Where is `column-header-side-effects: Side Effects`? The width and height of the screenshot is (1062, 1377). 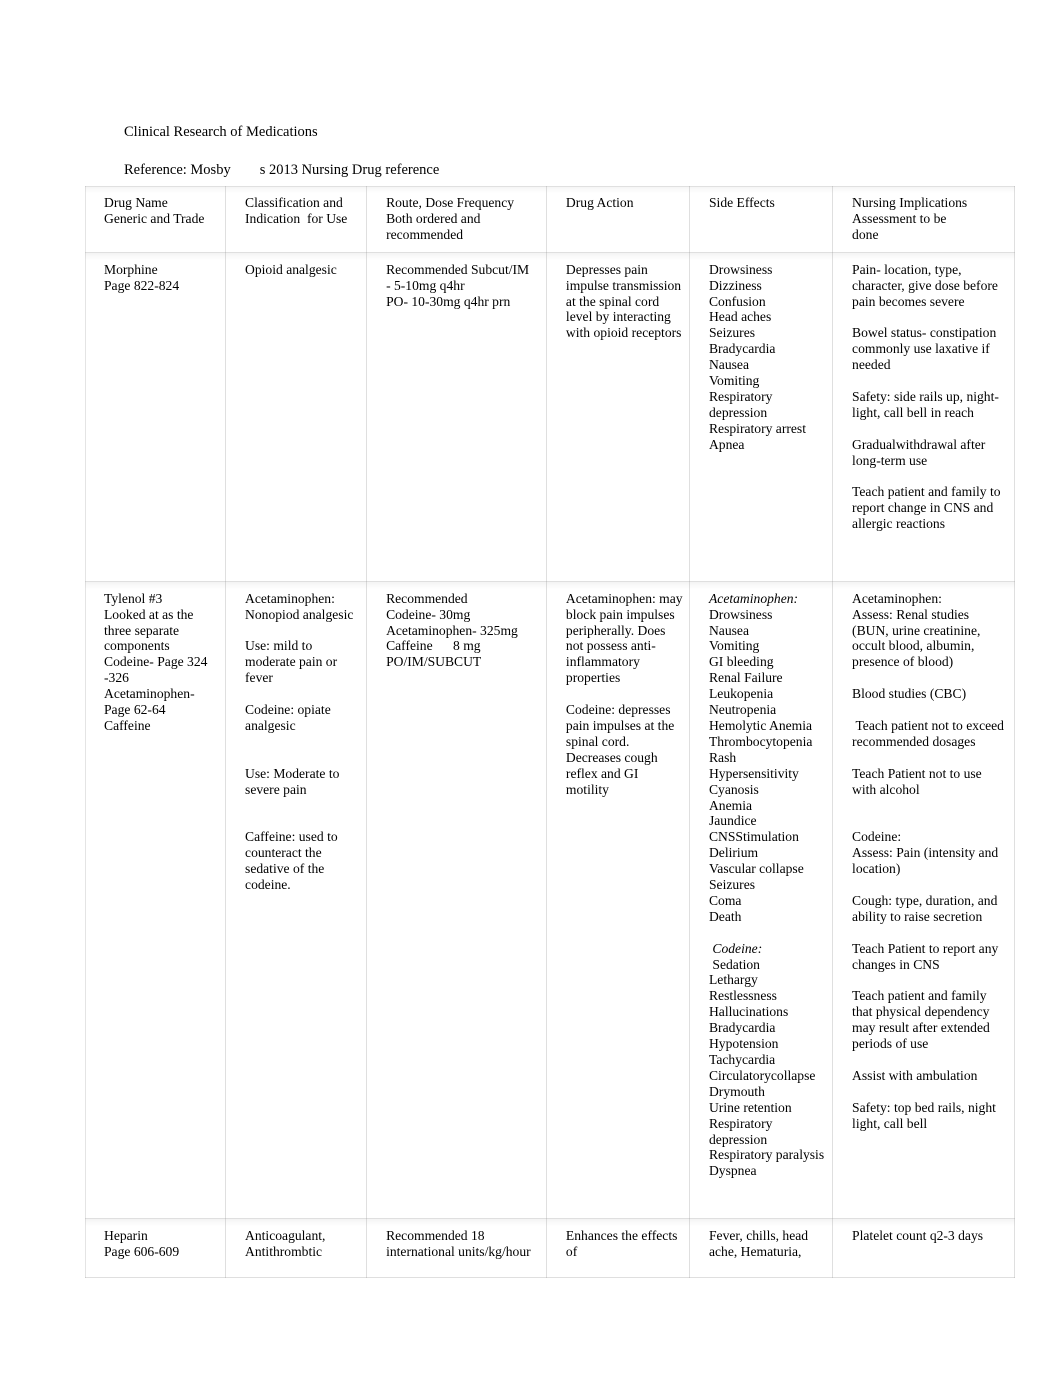 column-header-side-effects: Side Effects is located at coordinates (761, 219).